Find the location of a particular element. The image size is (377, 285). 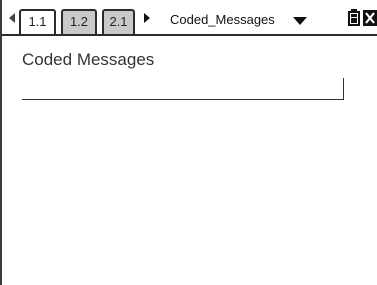

tab-label: 1.1 is located at coordinates (37, 21).